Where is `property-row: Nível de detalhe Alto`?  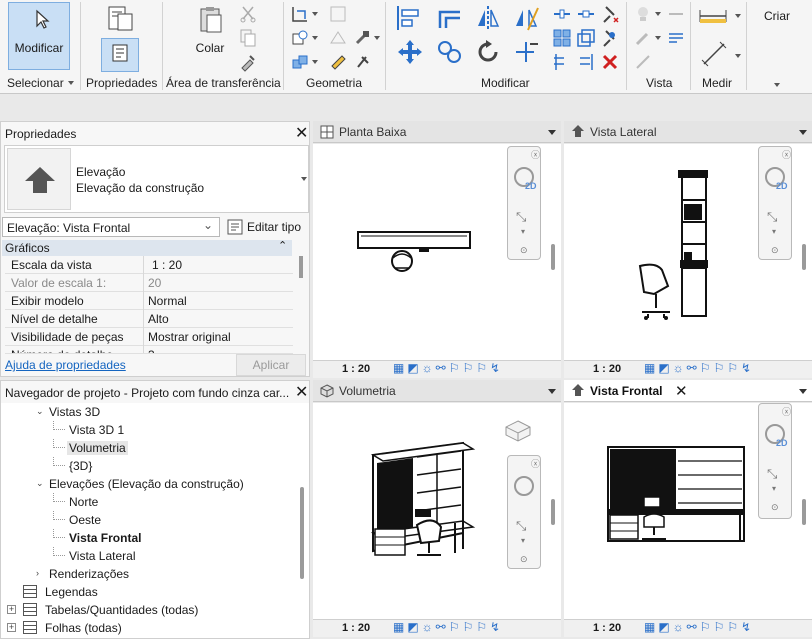
property-row: Nível de detalhe Alto is located at coordinates (149, 319).